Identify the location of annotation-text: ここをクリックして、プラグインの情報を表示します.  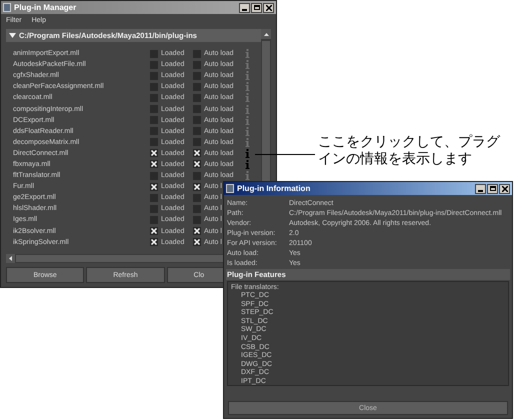
(410, 150).